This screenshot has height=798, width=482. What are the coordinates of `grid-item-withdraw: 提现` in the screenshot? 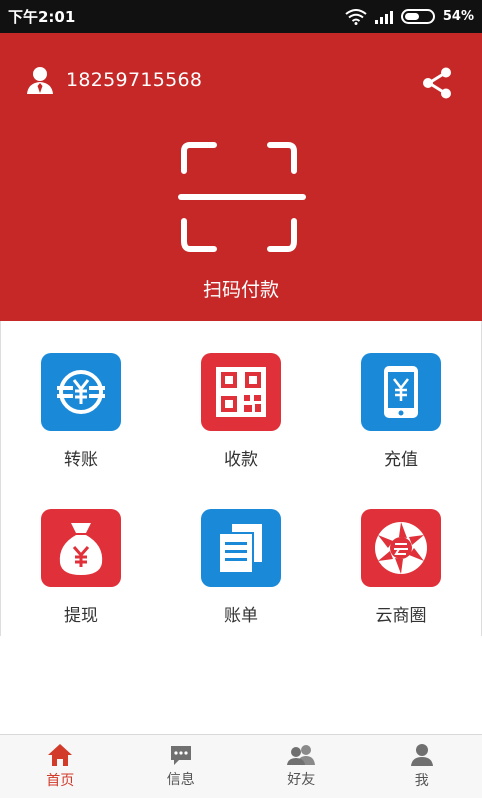 It's located at (81, 567).